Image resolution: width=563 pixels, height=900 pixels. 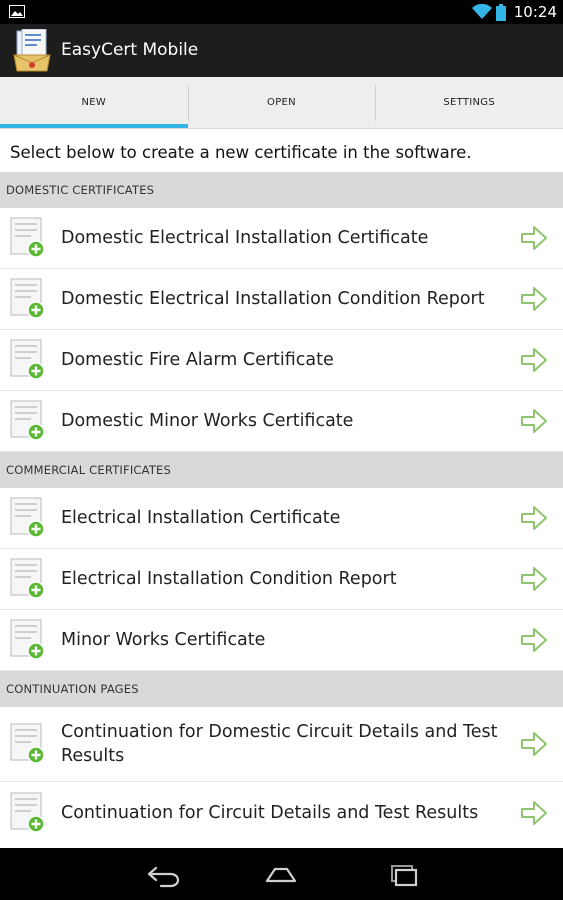 I want to click on back-icon, so click(x=163, y=874).